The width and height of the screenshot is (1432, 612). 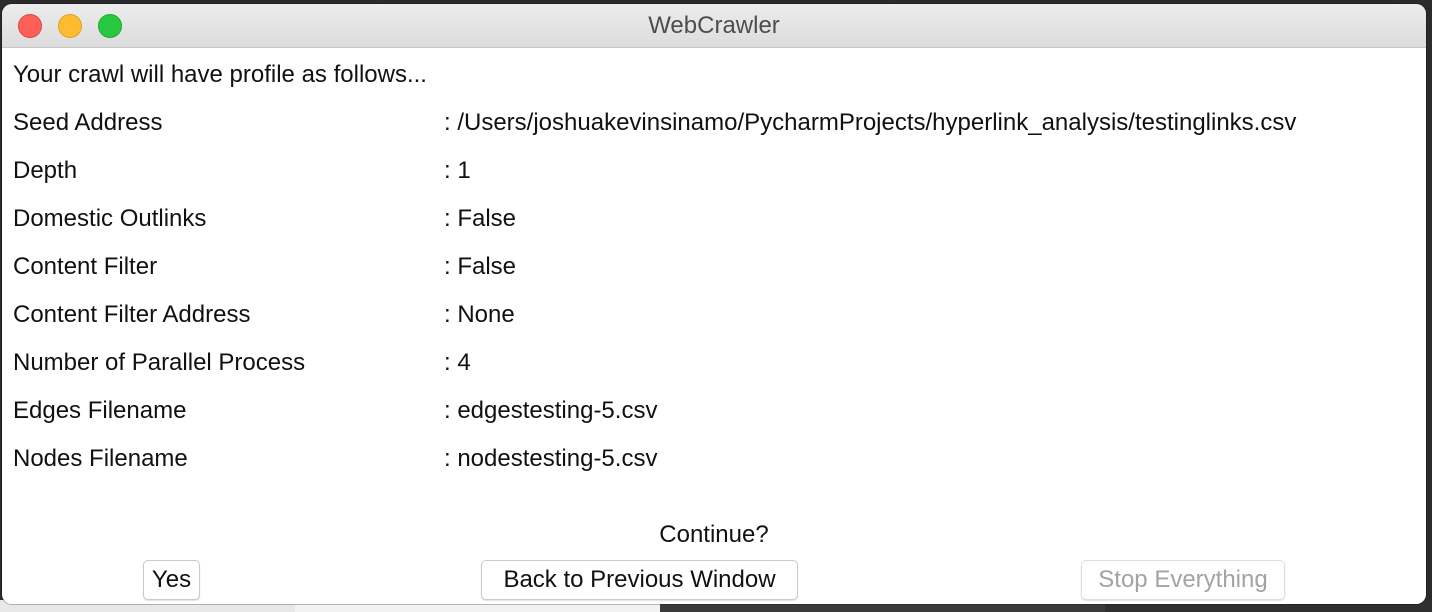 I want to click on continue-prompt: Continue?, so click(x=714, y=534).